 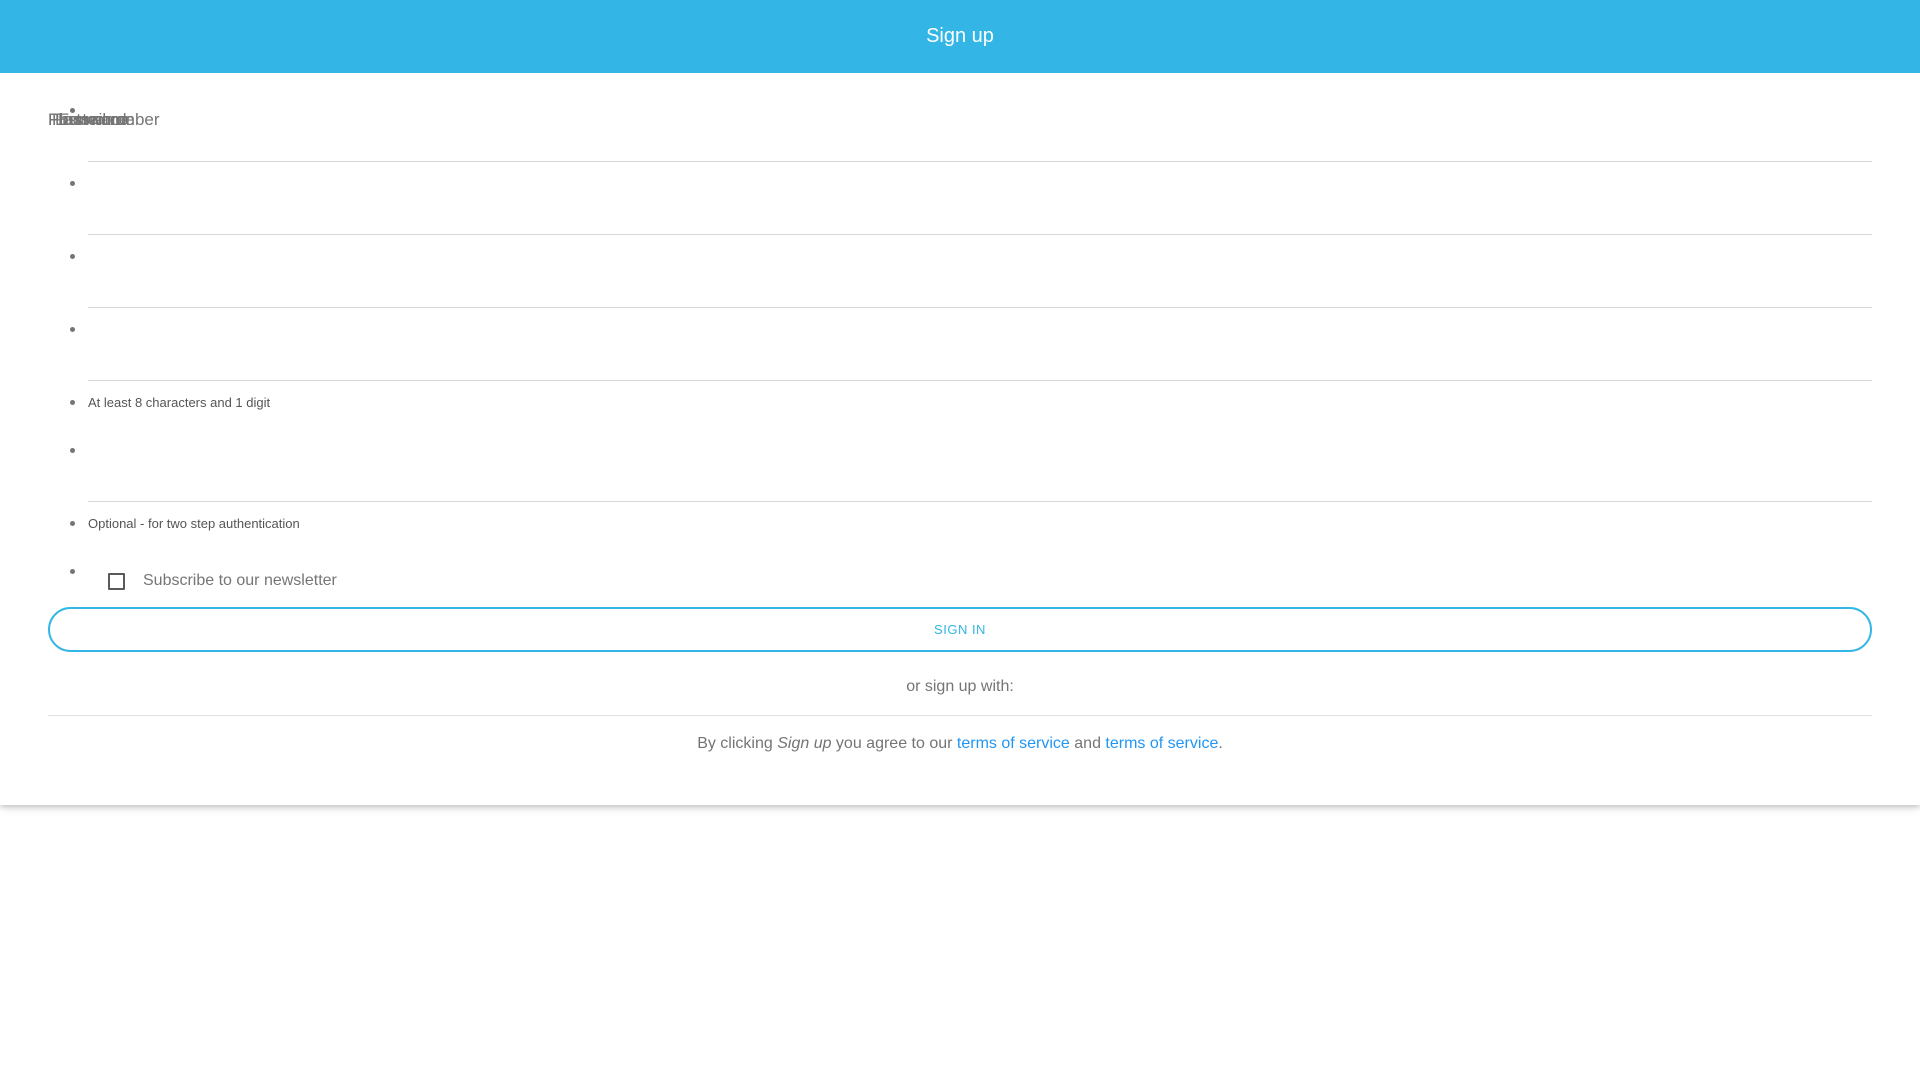 What do you see at coordinates (980, 213) in the screenshot?
I see `last-name-input` at bounding box center [980, 213].